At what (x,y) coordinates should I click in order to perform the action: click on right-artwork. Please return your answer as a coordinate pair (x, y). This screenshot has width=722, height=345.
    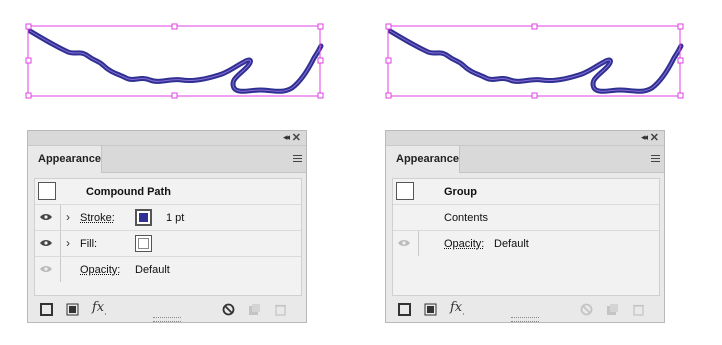
    Looking at the image, I should click on (534, 61).